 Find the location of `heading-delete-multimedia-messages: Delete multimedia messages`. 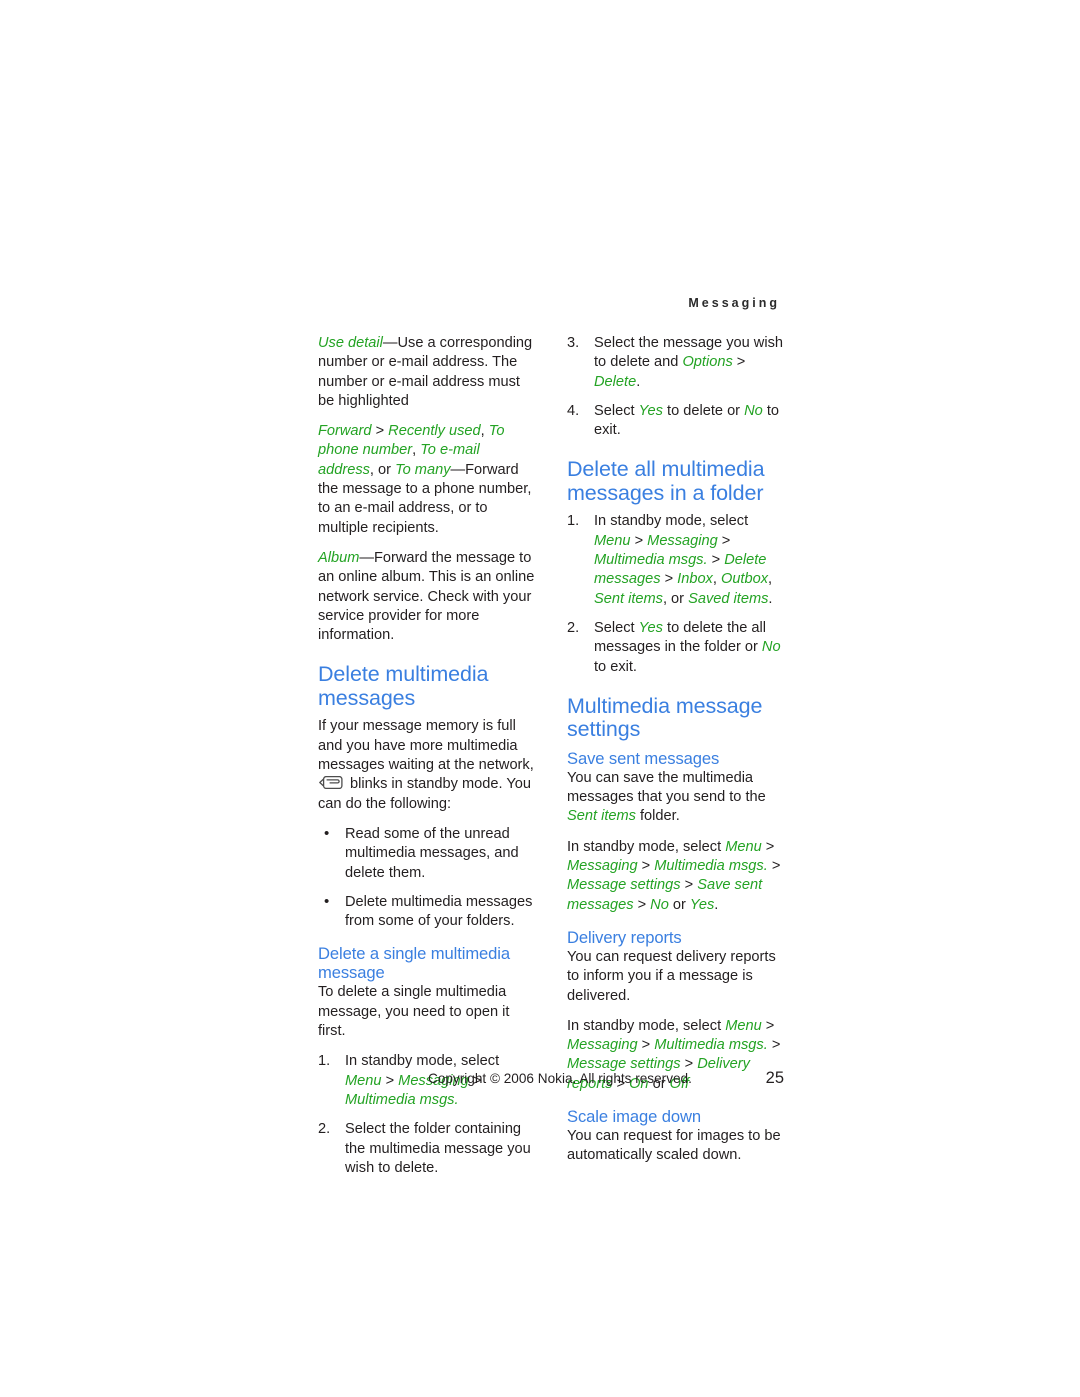

heading-delete-multimedia-messages: Delete multimedia messages is located at coordinates (403, 686).